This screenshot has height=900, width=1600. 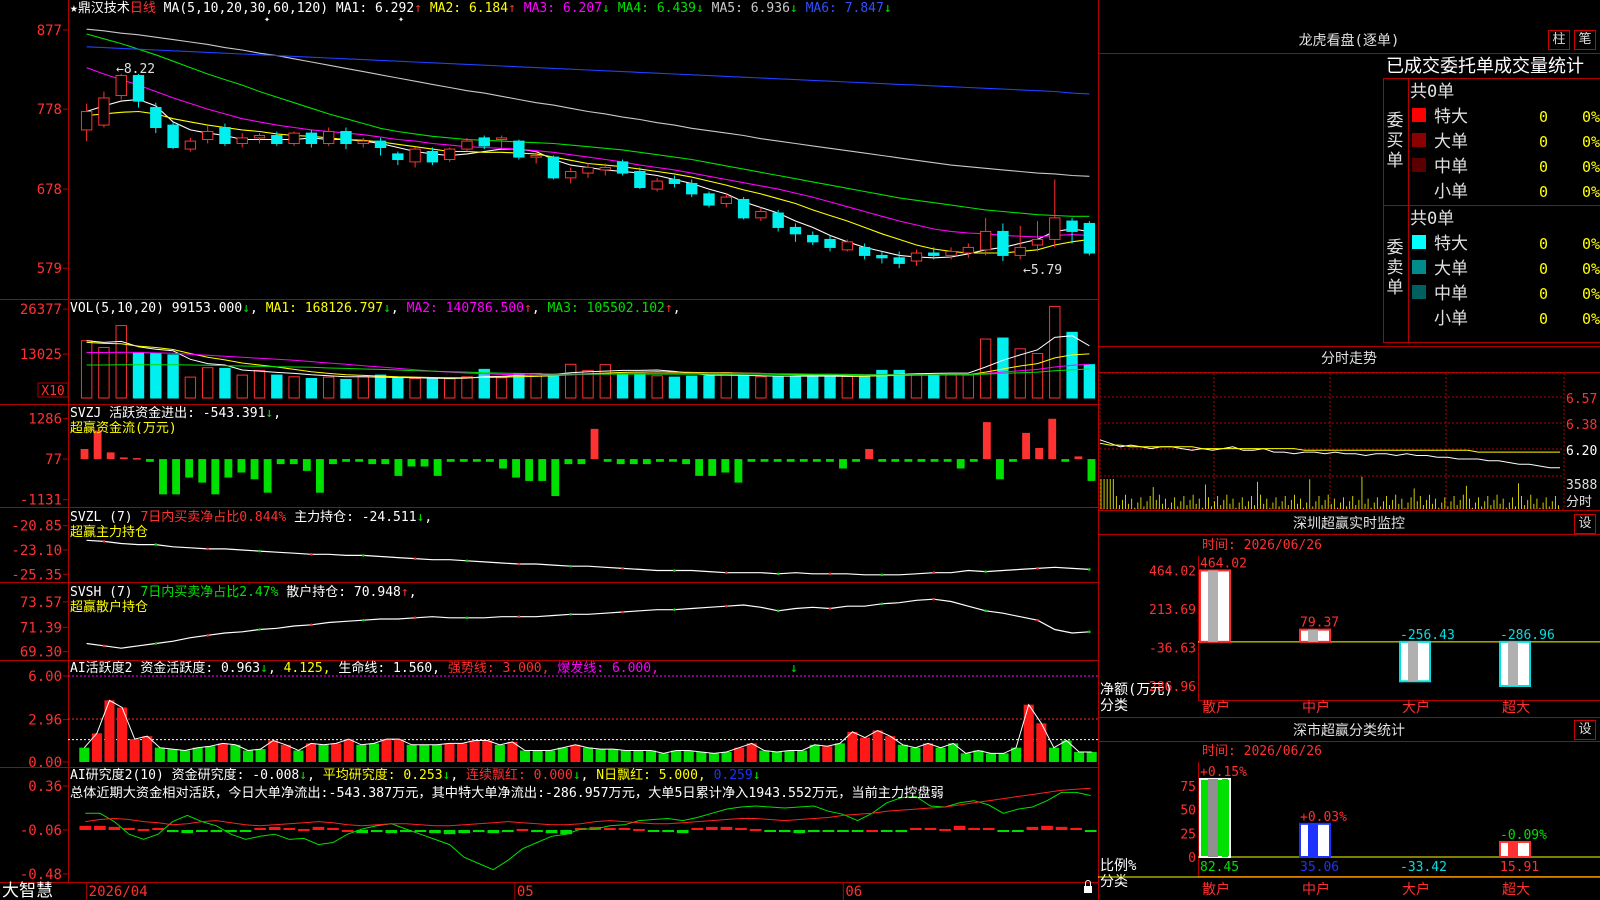 I want to click on bar-mode-button: 柱, so click(x=1559, y=40).